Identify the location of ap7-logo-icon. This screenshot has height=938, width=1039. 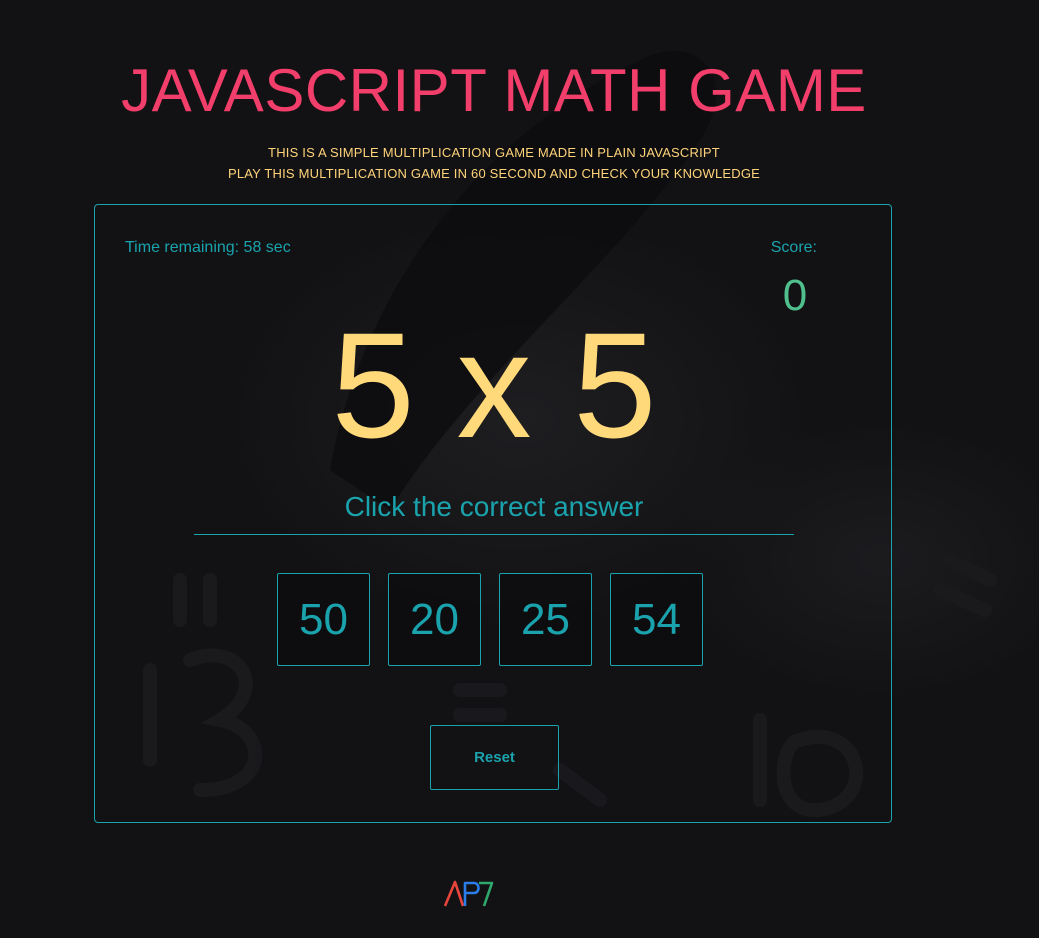
(469, 893).